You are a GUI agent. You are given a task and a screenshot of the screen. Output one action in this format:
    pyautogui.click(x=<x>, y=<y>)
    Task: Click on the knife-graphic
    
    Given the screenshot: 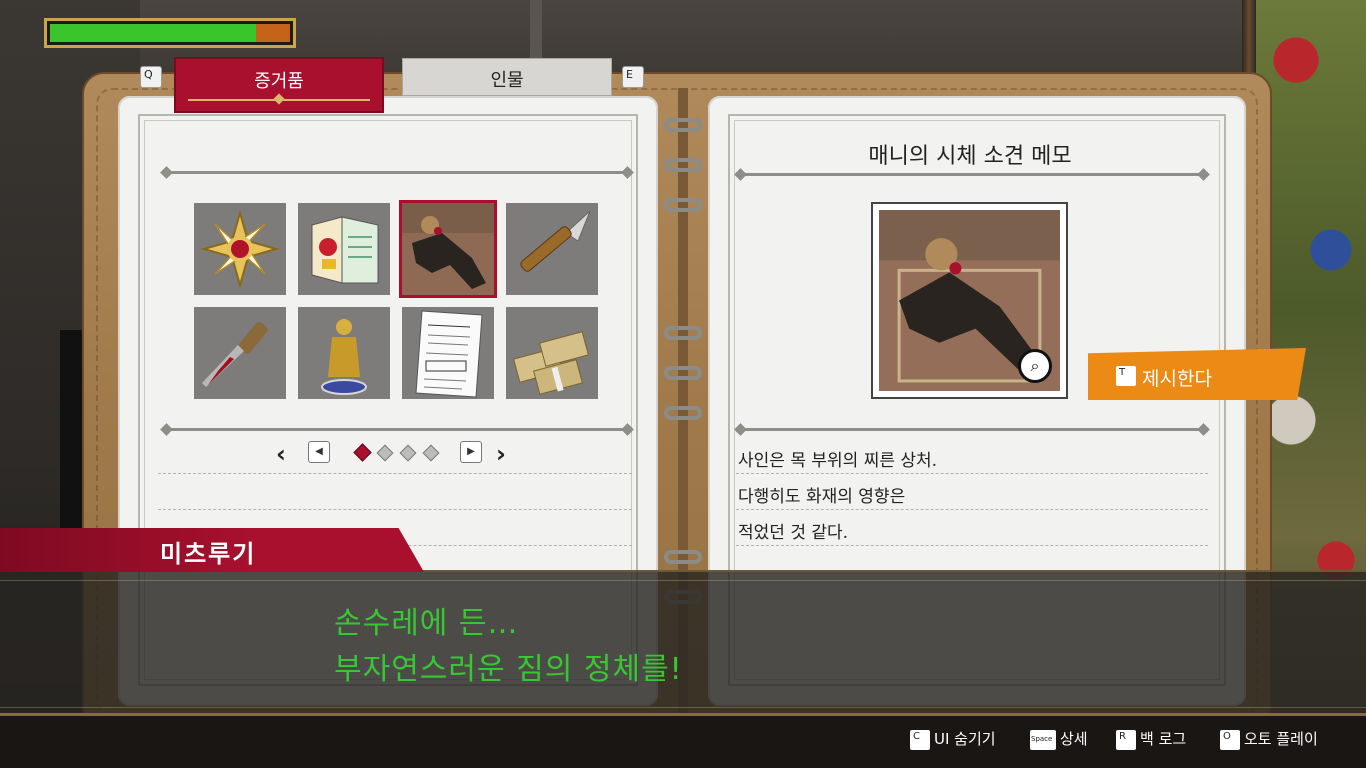 What is the action you would take?
    pyautogui.click(x=555, y=241)
    